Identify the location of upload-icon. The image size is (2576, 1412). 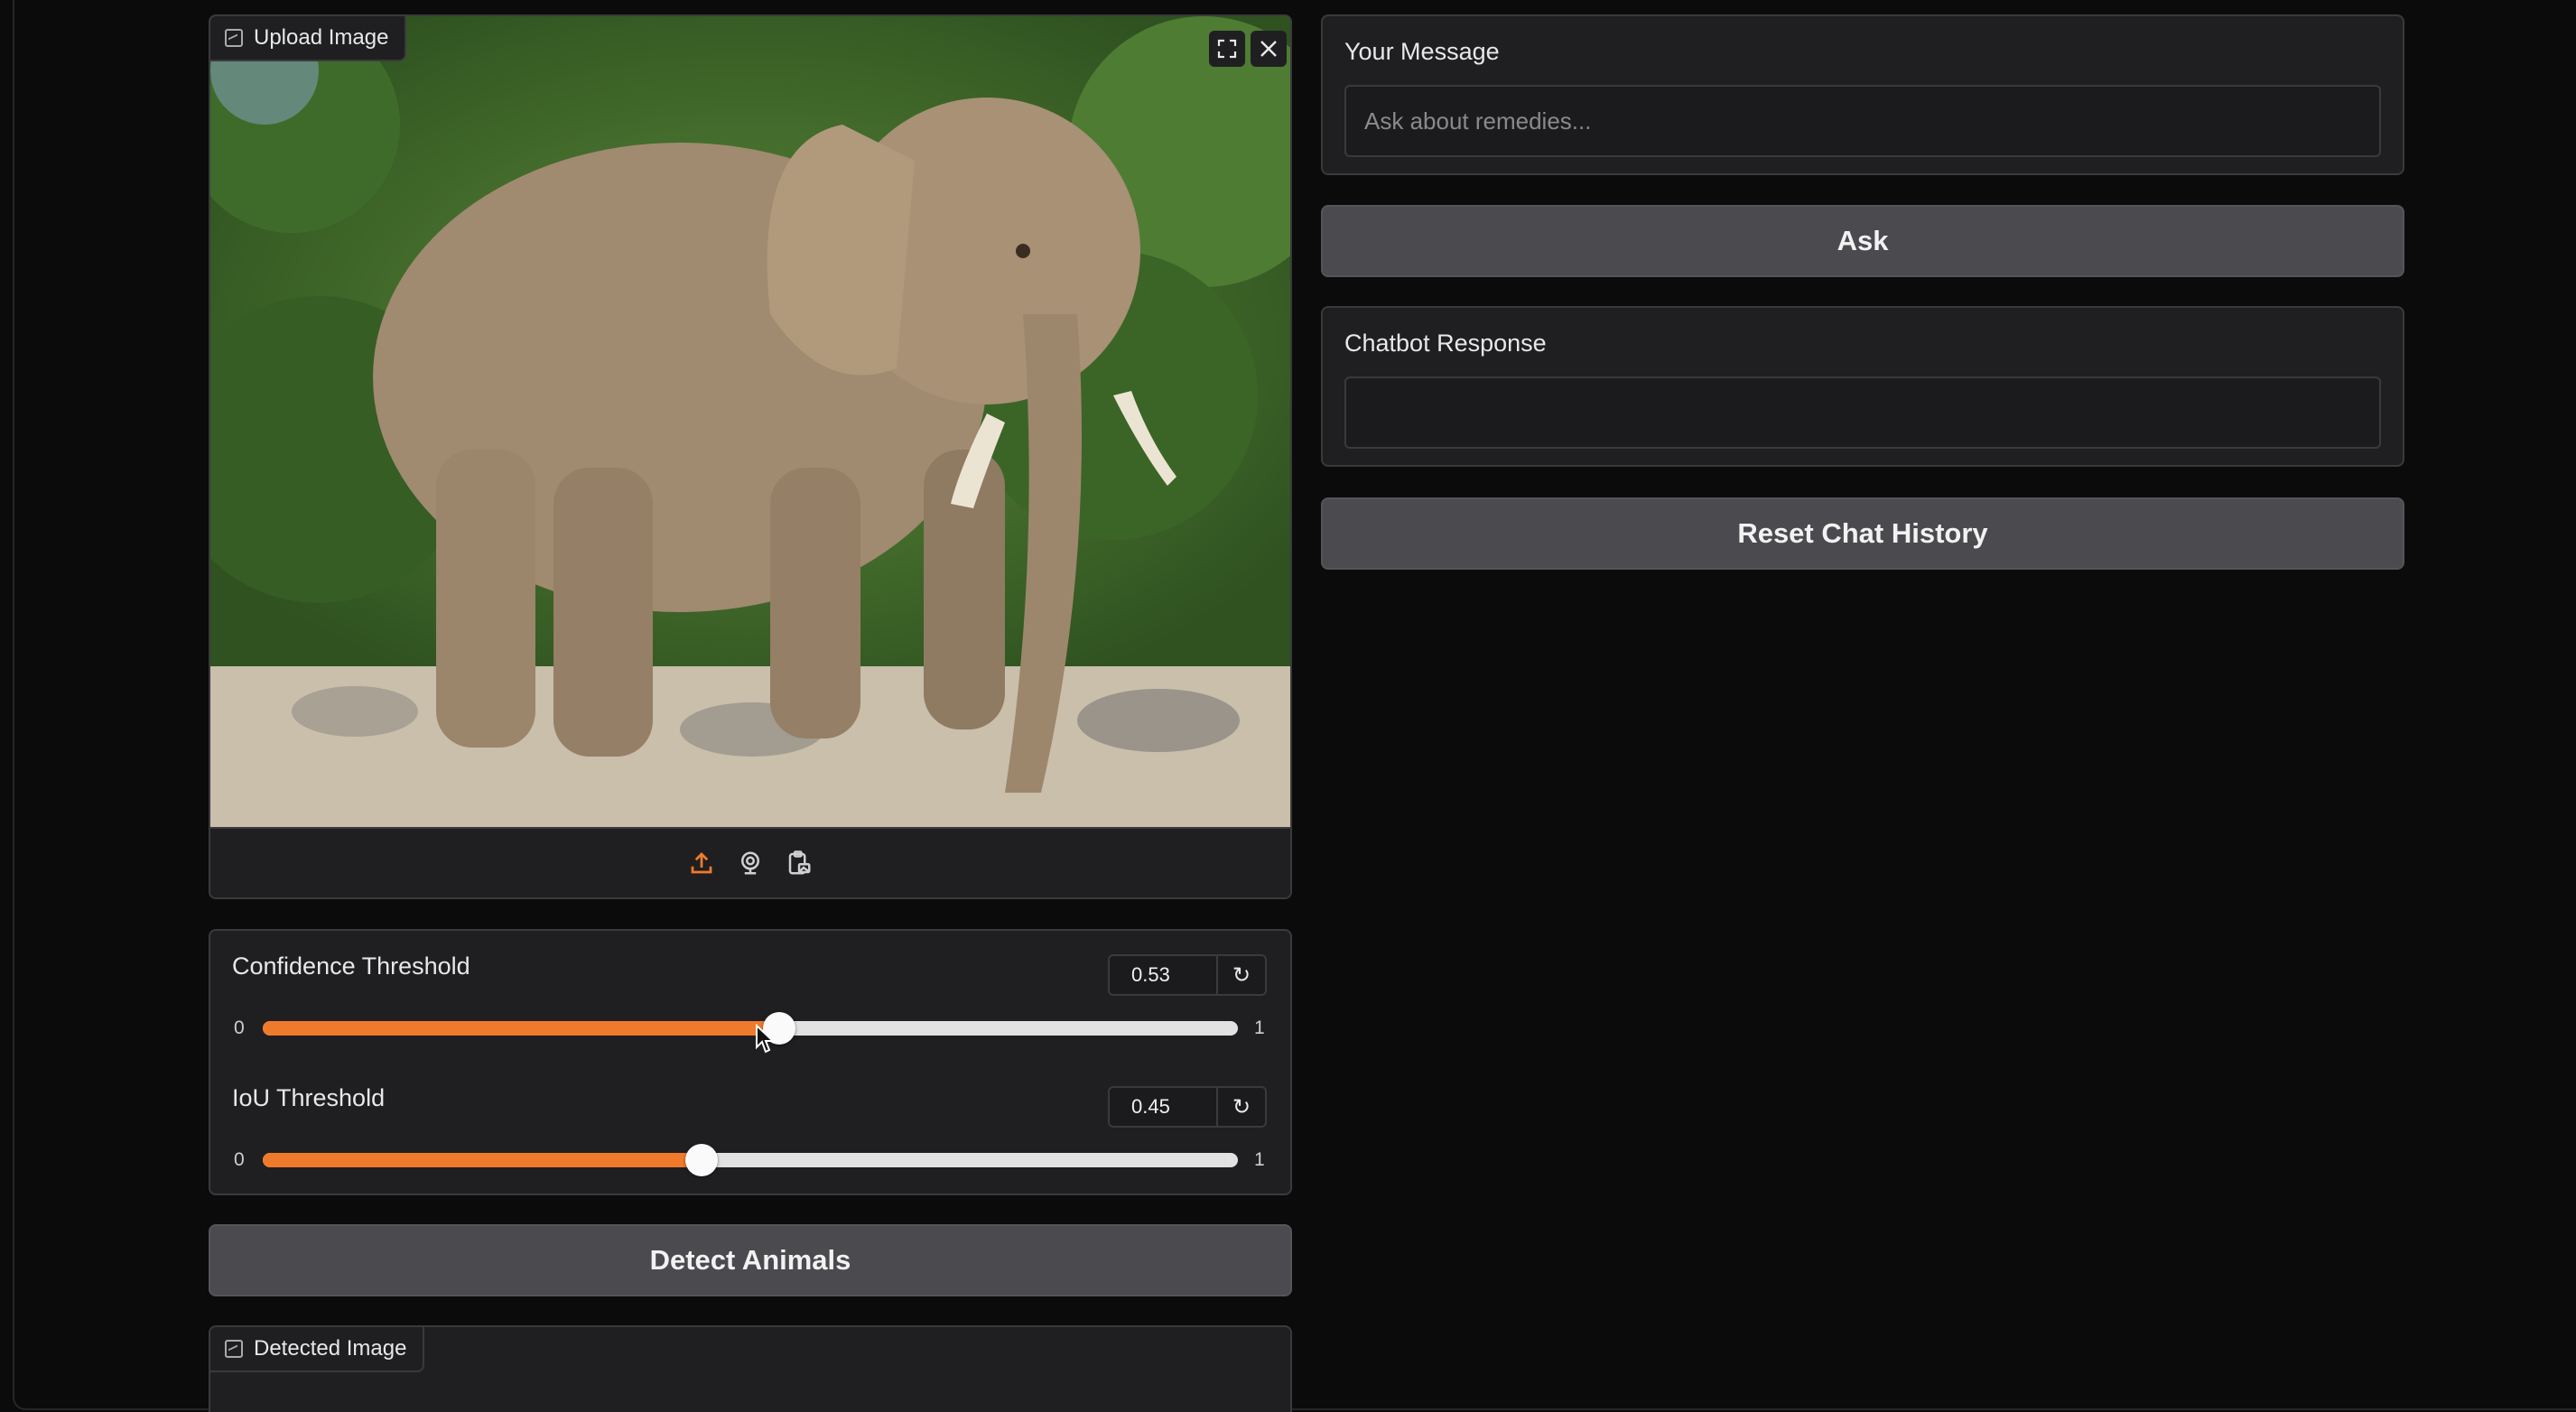
(701, 863).